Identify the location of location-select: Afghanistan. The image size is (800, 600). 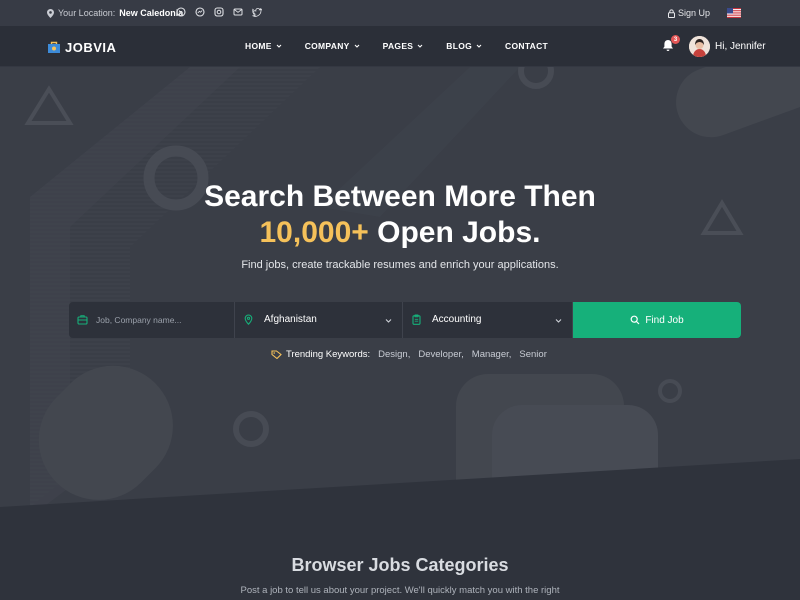
(319, 320).